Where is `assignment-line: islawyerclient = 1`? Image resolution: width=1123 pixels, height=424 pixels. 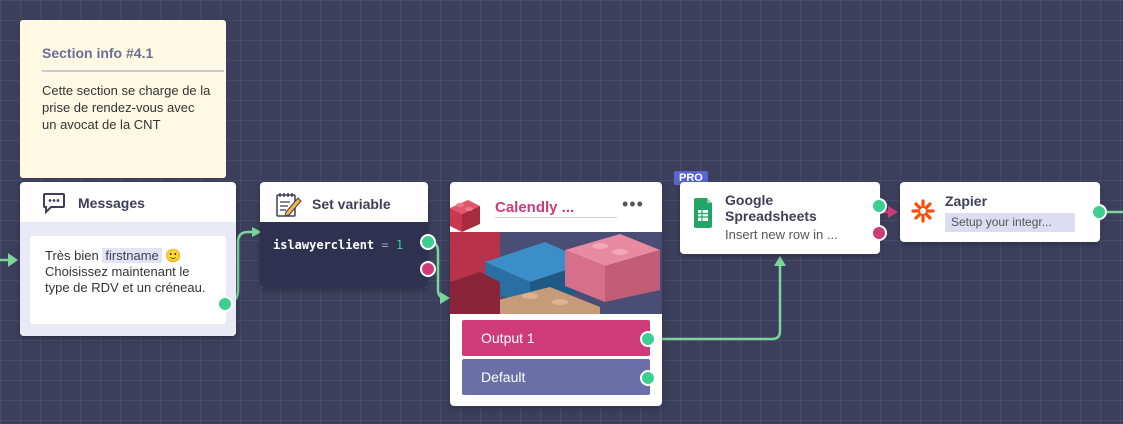
assignment-line: islawyerclient = 1 is located at coordinates (338, 245).